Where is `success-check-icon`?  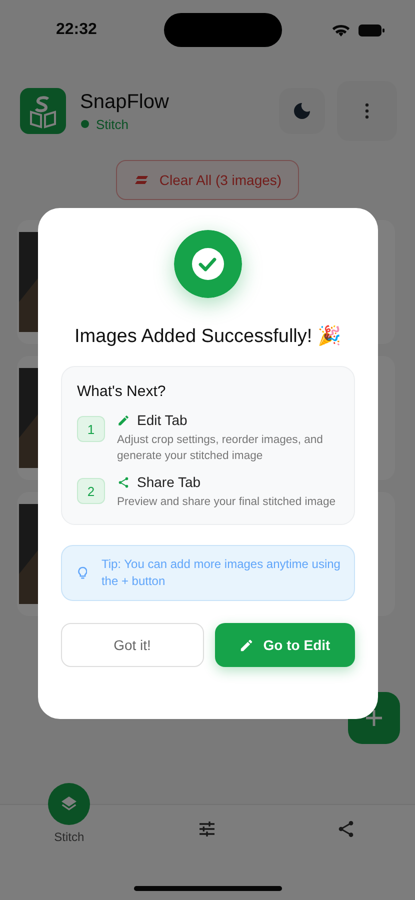
success-check-icon is located at coordinates (208, 264).